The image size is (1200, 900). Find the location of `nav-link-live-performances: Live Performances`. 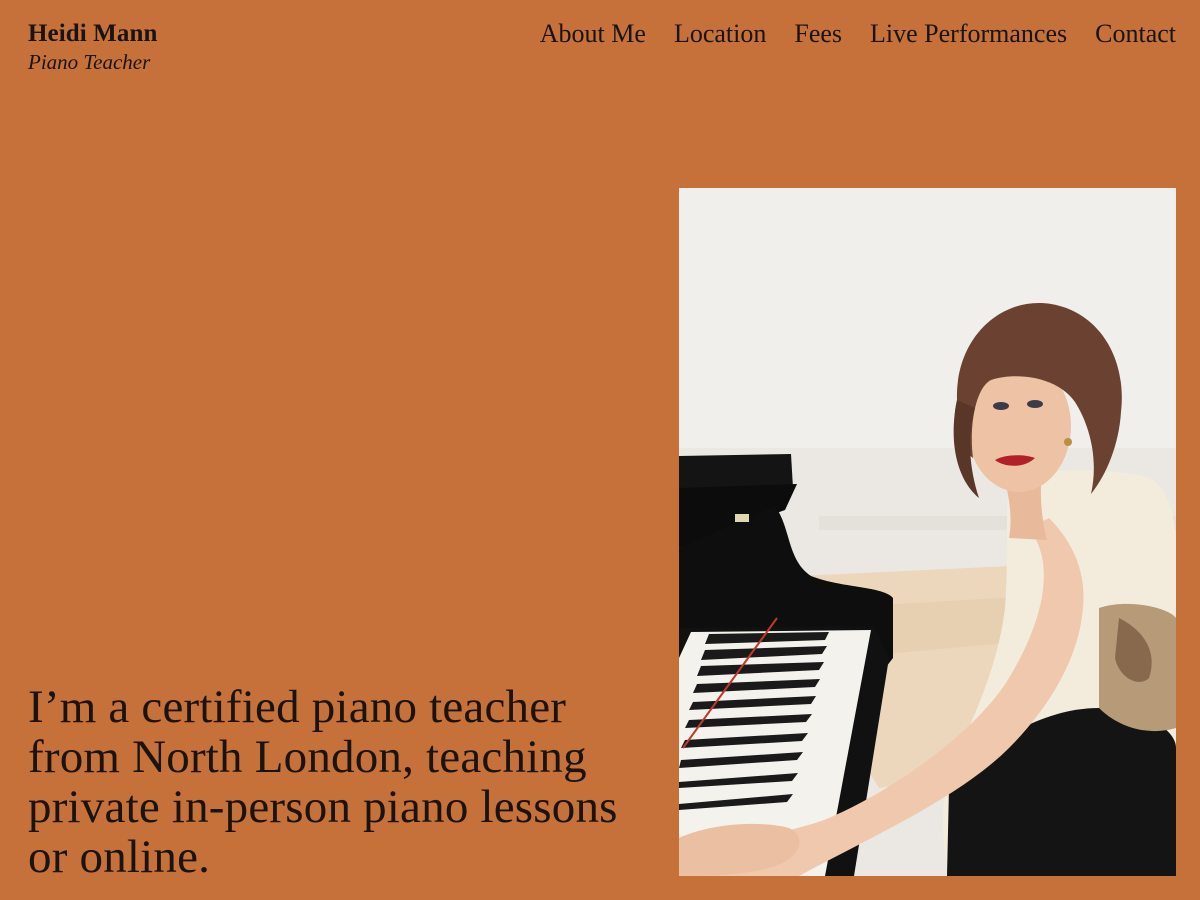

nav-link-live-performances: Live Performances is located at coordinates (968, 33).